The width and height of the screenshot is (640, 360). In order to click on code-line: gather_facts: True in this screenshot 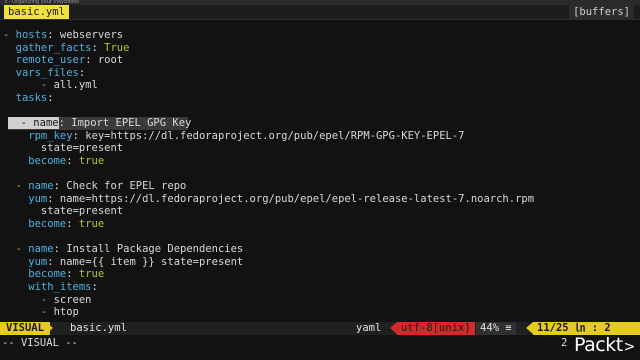, I will do `click(66, 48)`.